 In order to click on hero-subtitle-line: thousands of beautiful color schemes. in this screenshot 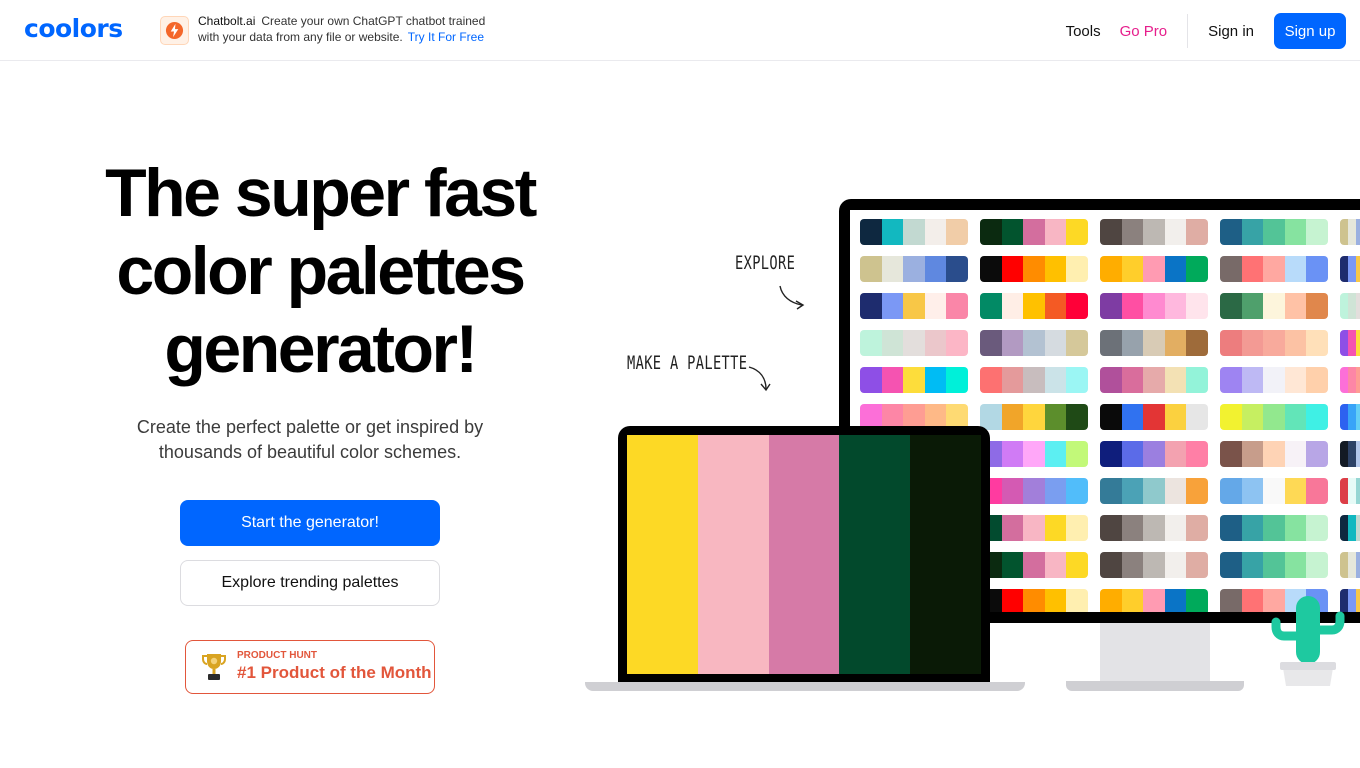, I will do `click(310, 452)`.